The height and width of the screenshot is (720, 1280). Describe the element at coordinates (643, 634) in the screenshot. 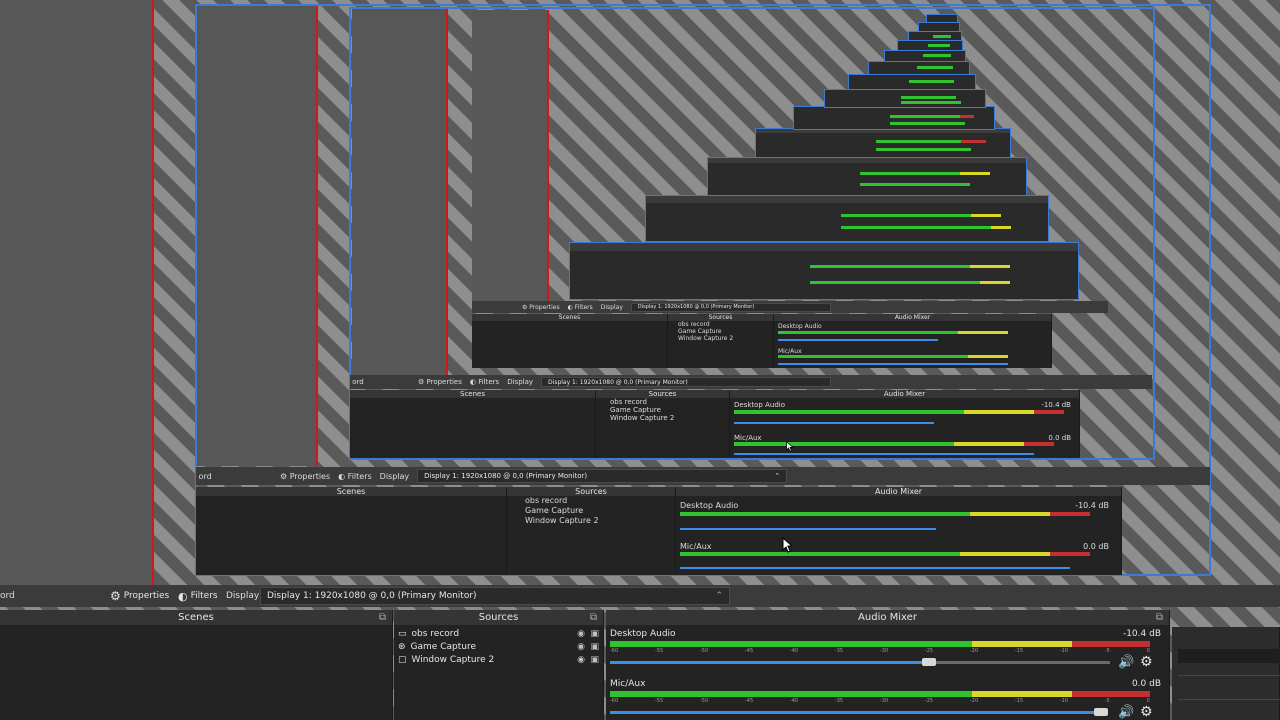

I see `channel-name: Desktop Audio` at that location.